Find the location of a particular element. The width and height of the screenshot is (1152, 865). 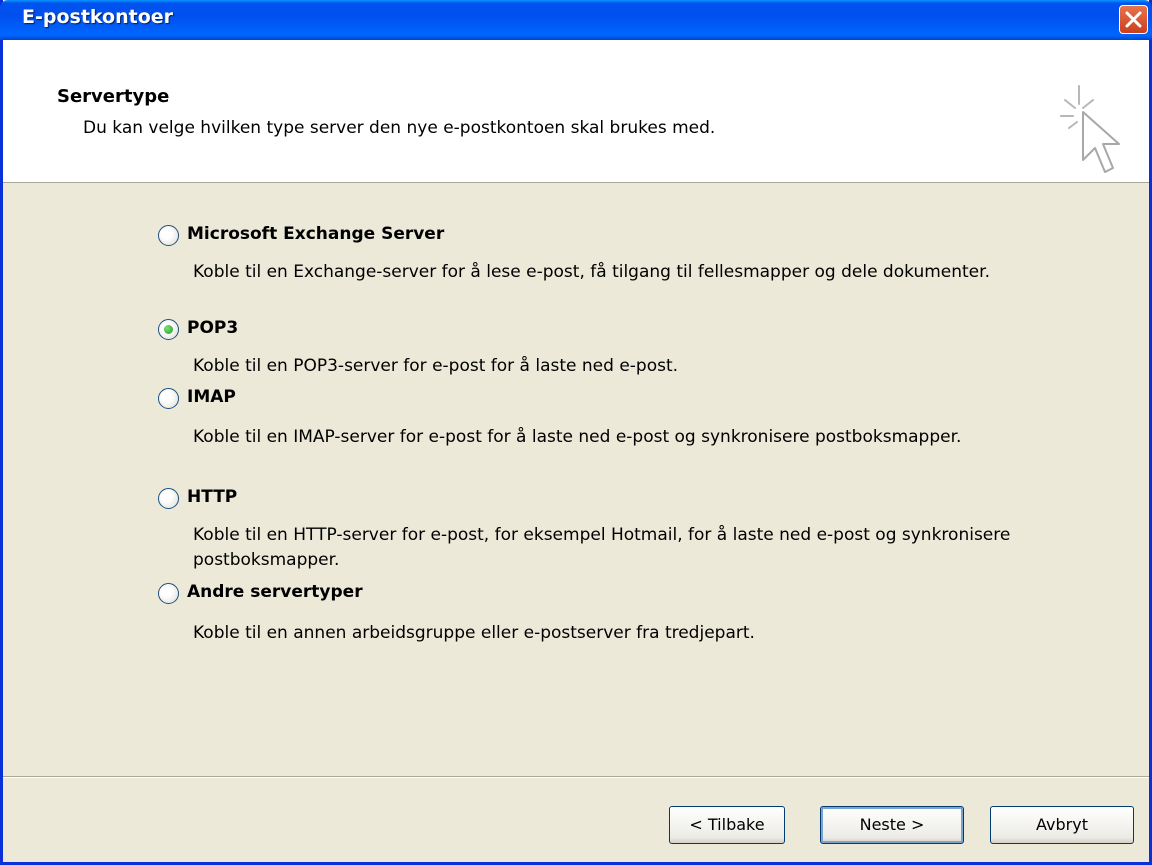

back-button: < Tilbake is located at coordinates (727, 825).